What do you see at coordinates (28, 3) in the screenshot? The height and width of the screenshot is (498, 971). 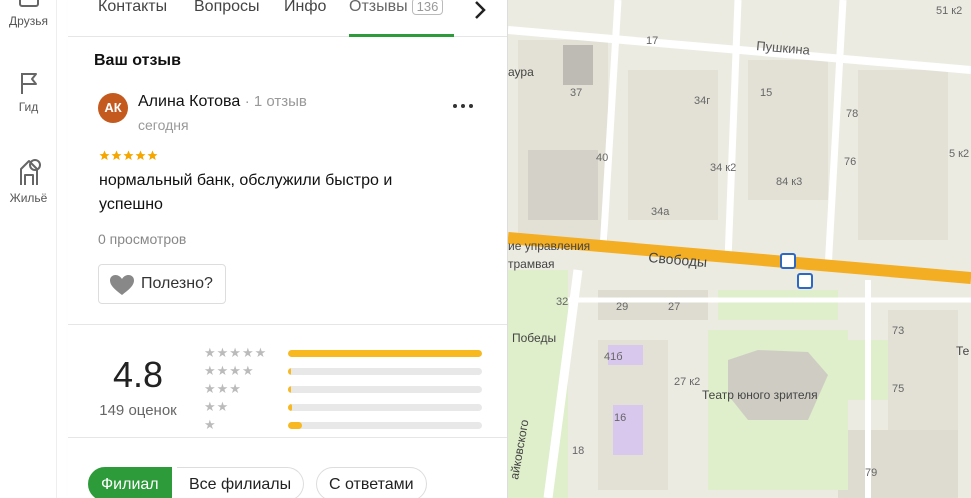 I see `friends-icon` at bounding box center [28, 3].